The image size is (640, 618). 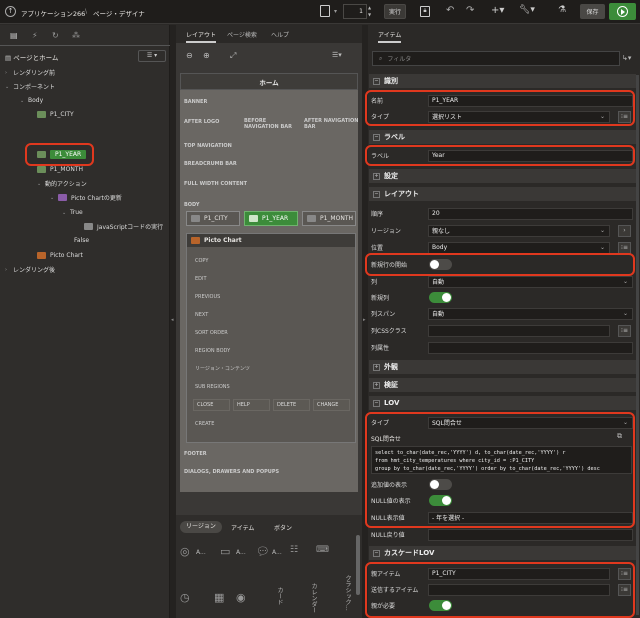 What do you see at coordinates (212, 350) in the screenshot?
I see `region-slot-body: REGION BODY` at bounding box center [212, 350].